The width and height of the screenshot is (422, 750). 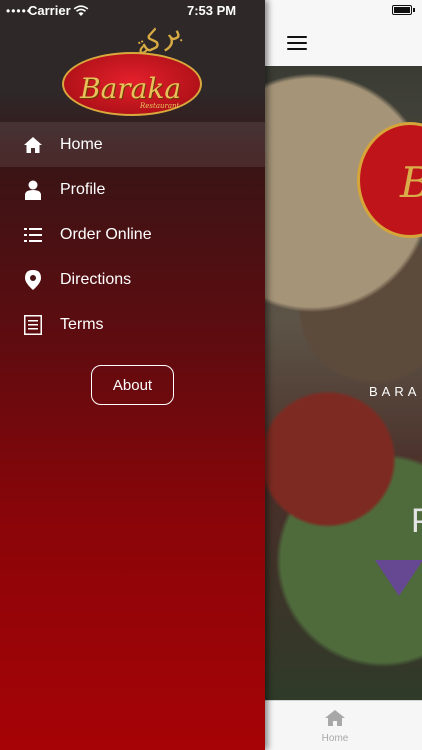 I want to click on status-time: 7:53 PM, so click(x=212, y=10).